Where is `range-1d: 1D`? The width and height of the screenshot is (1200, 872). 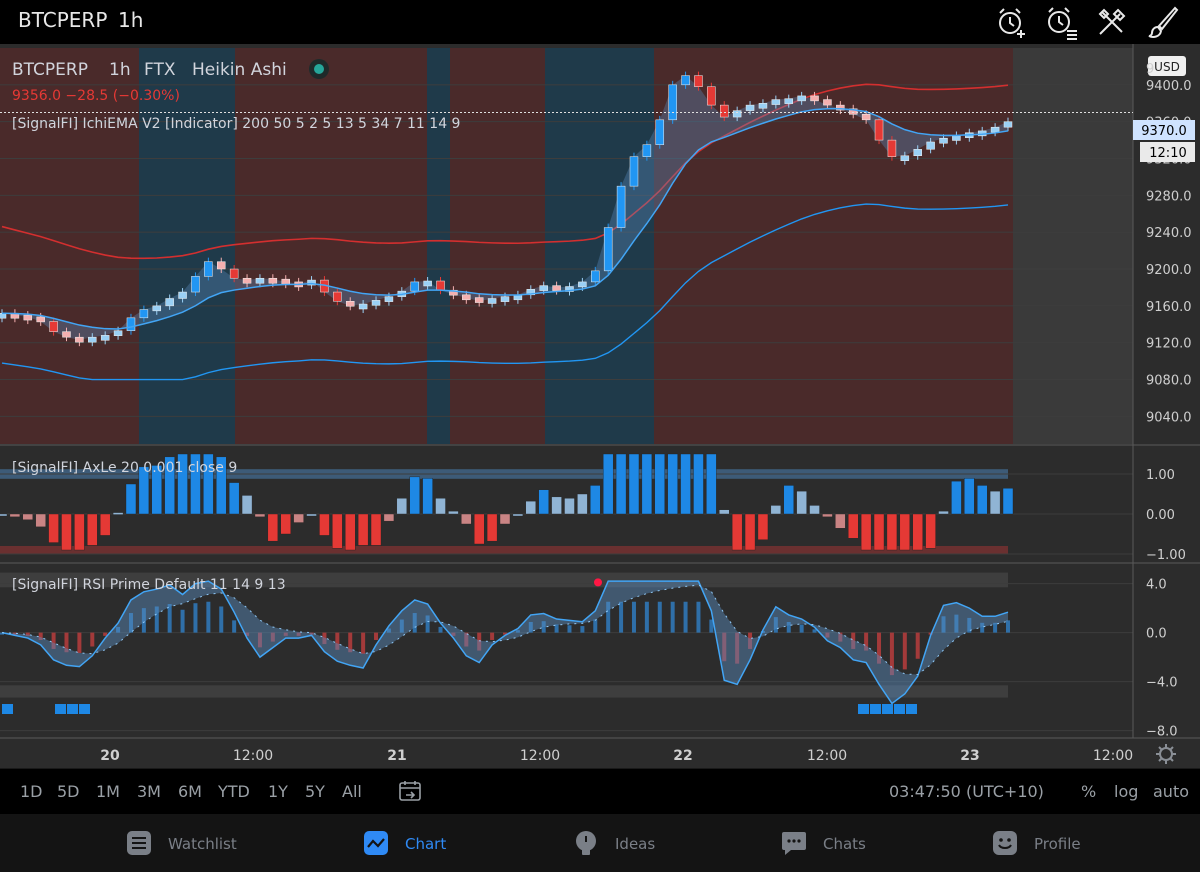 range-1d: 1D is located at coordinates (31, 791).